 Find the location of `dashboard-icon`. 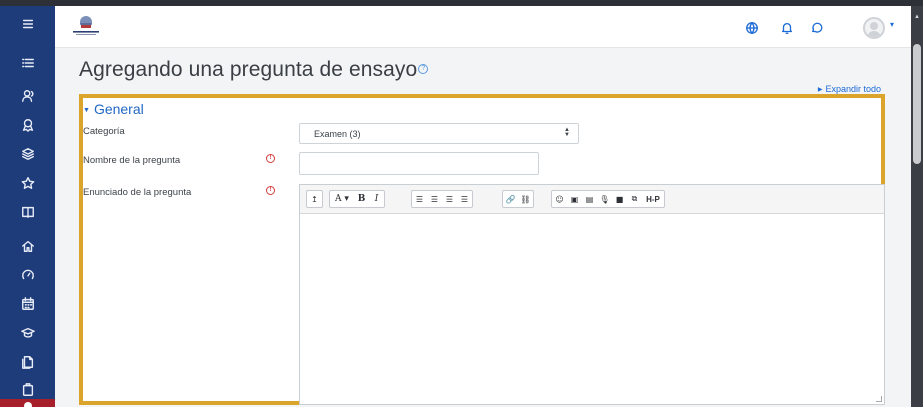

dashboard-icon is located at coordinates (27, 275).